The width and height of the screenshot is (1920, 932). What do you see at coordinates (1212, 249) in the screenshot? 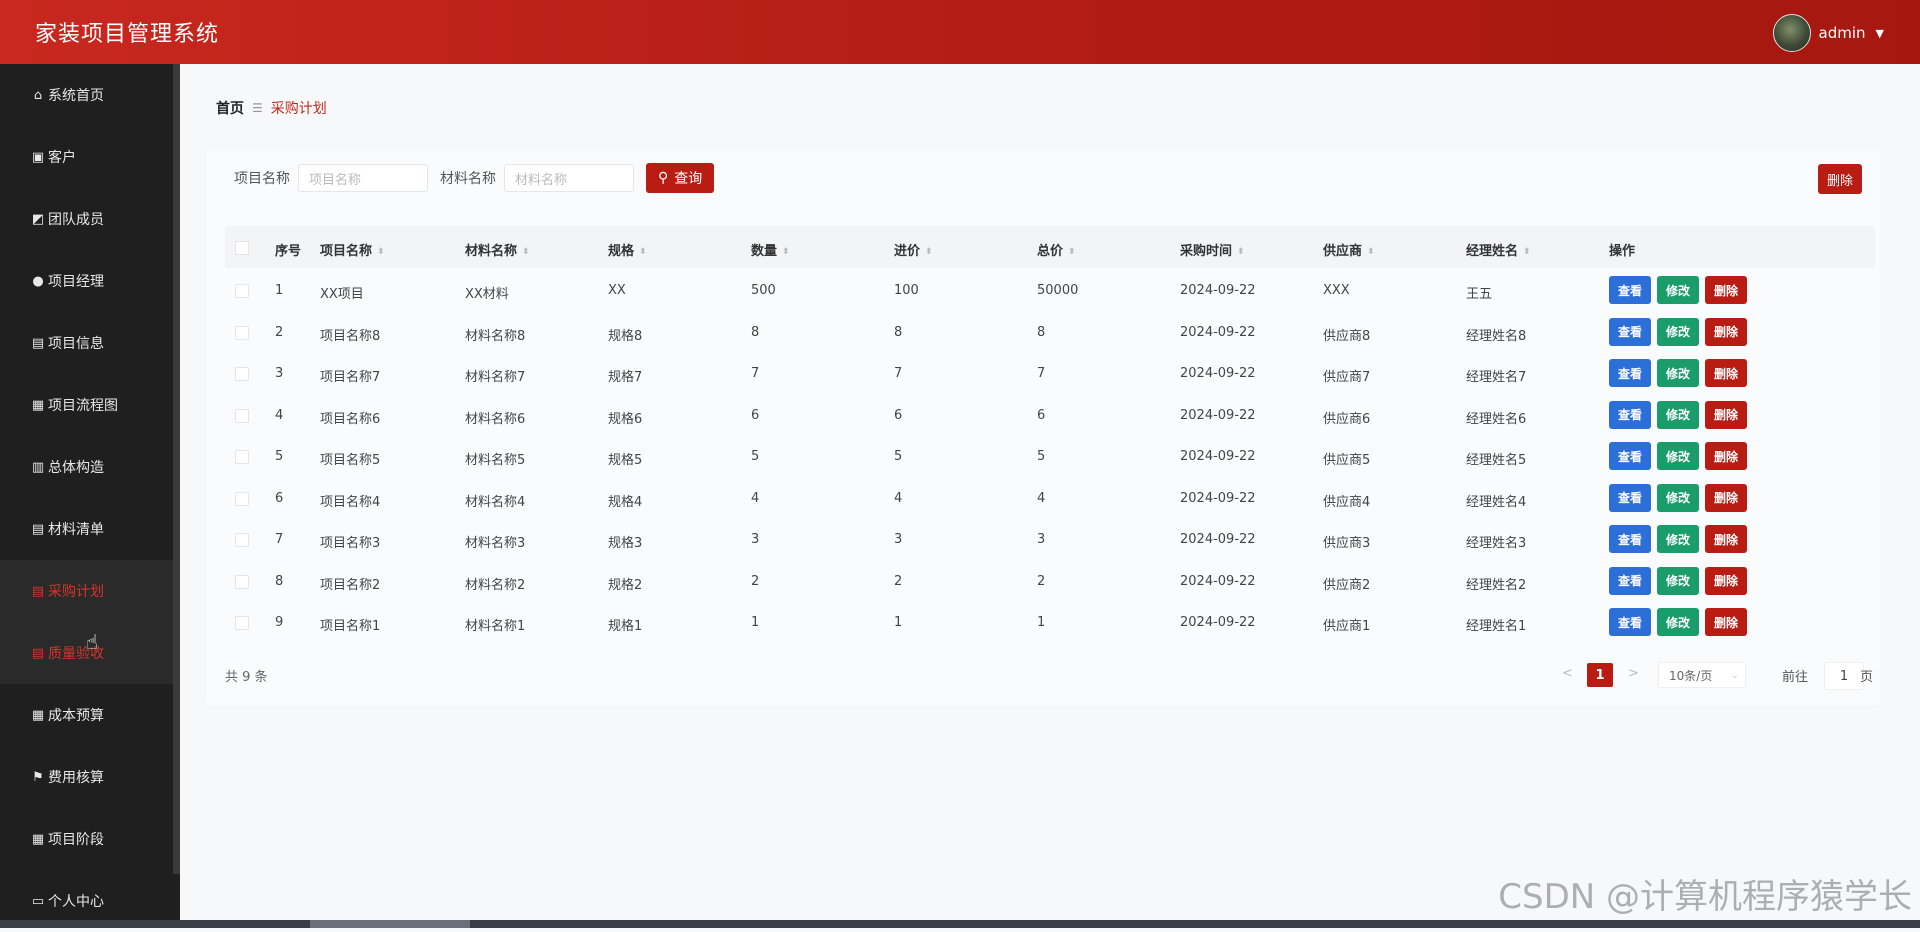
I see `column-header: 采购时间 ⬍` at bounding box center [1212, 249].